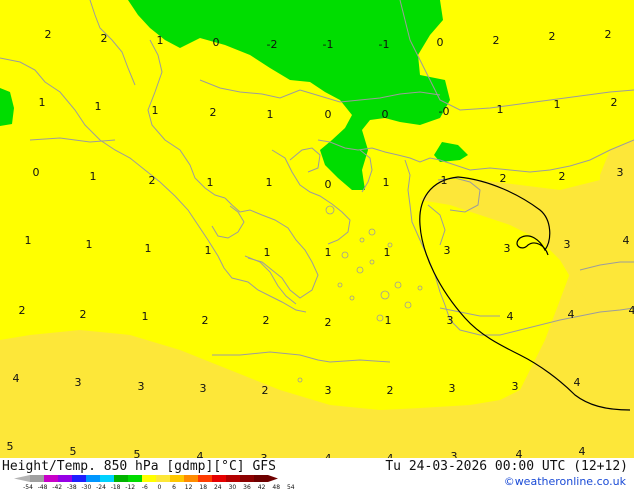  What do you see at coordinates (203, 487) in the screenshot?
I see `legend-tick-label: 18` at bounding box center [203, 487].